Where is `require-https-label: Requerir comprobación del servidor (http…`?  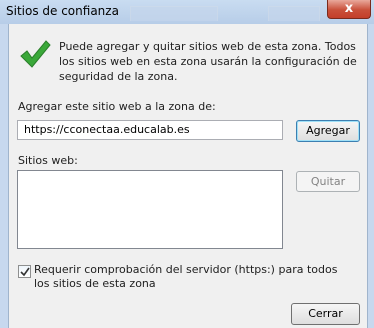 require-https-label: Requerir comprobación del servidor (http… is located at coordinates (194, 277).